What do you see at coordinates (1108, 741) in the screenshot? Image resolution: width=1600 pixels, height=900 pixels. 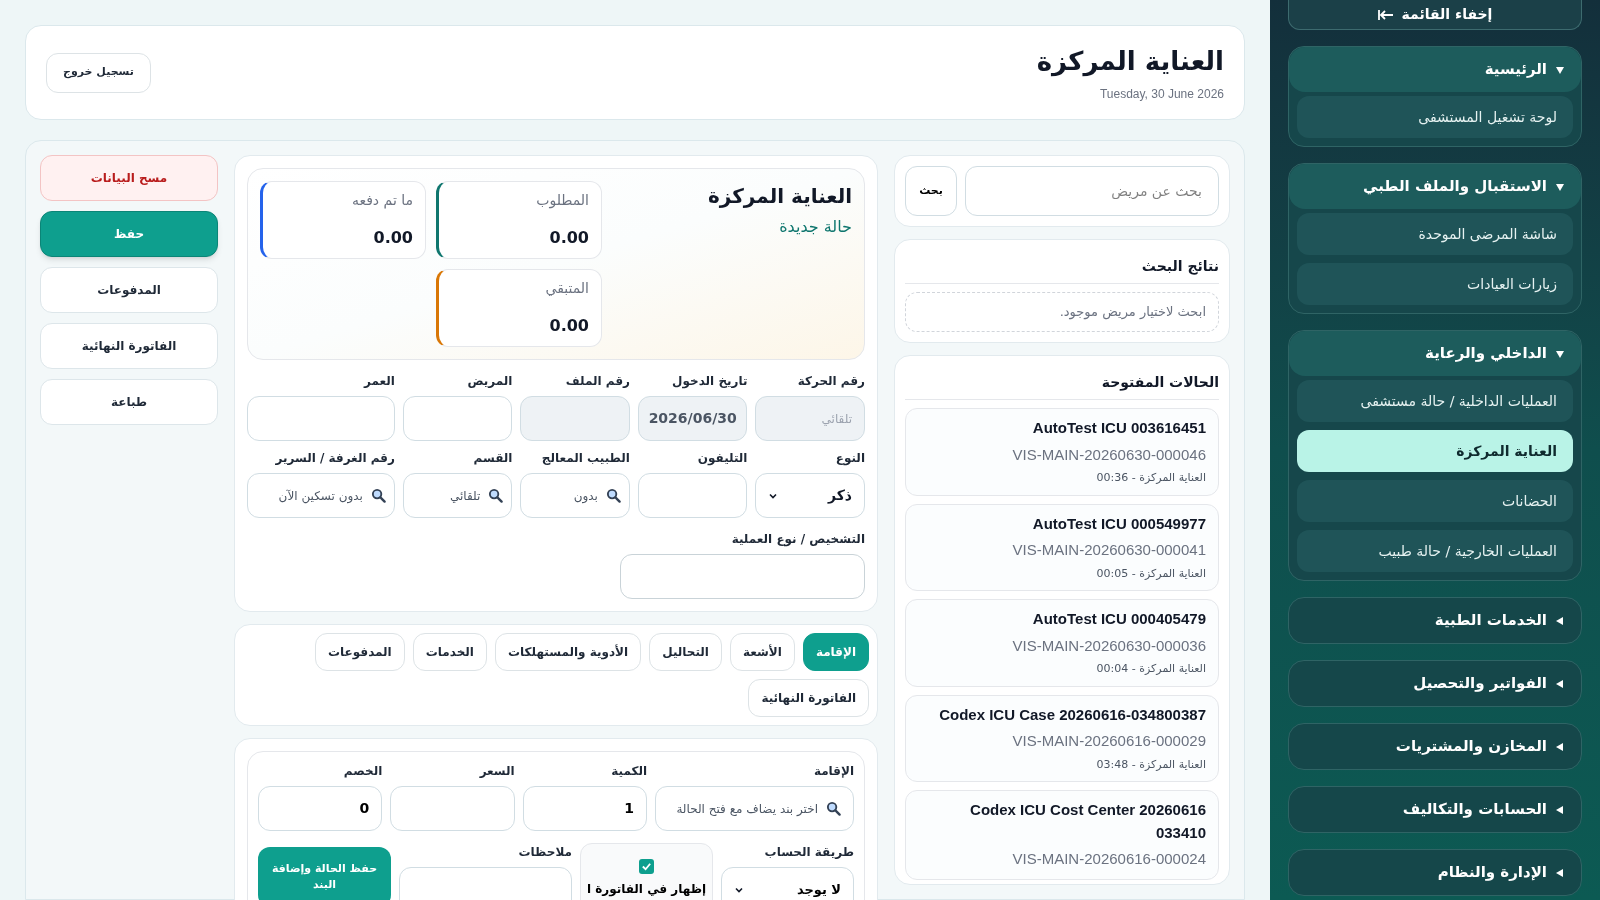 I see `visit-number: VIS-MAIN-20260616-000029` at bounding box center [1108, 741].